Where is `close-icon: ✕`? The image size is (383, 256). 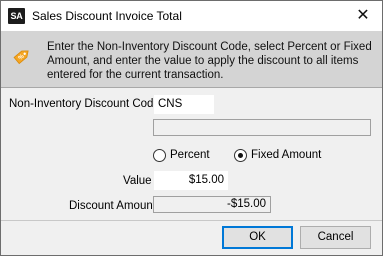 close-icon: ✕ is located at coordinates (363, 16).